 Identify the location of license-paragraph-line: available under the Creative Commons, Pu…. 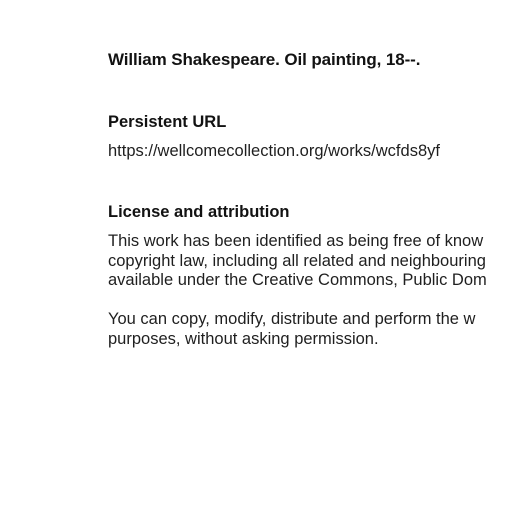
(297, 280).